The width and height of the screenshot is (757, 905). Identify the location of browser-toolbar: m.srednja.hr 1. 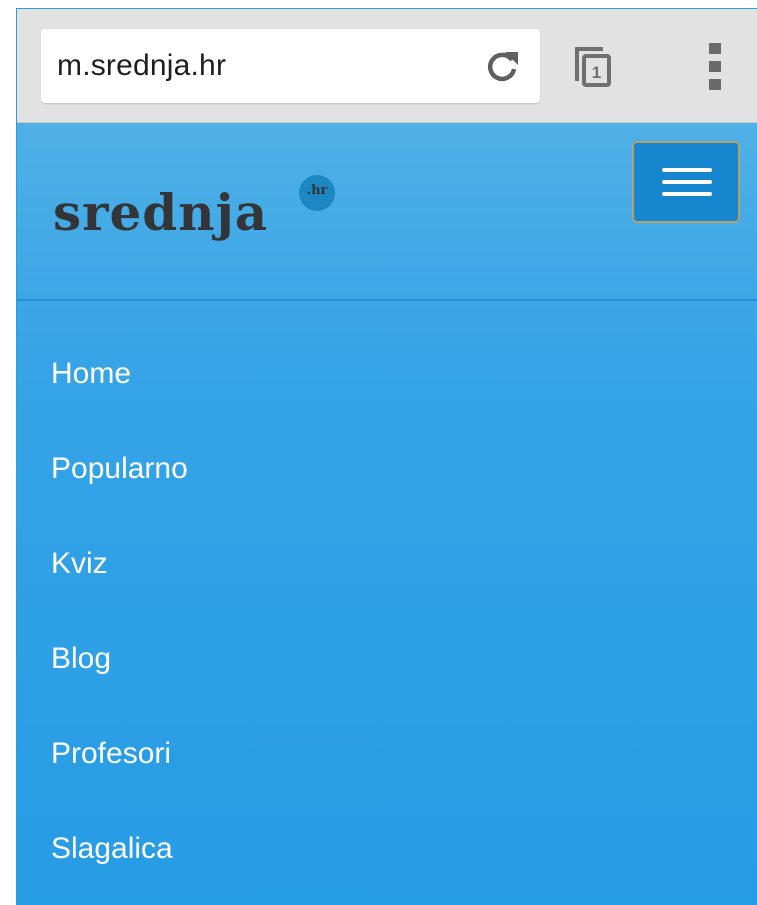
(387, 66).